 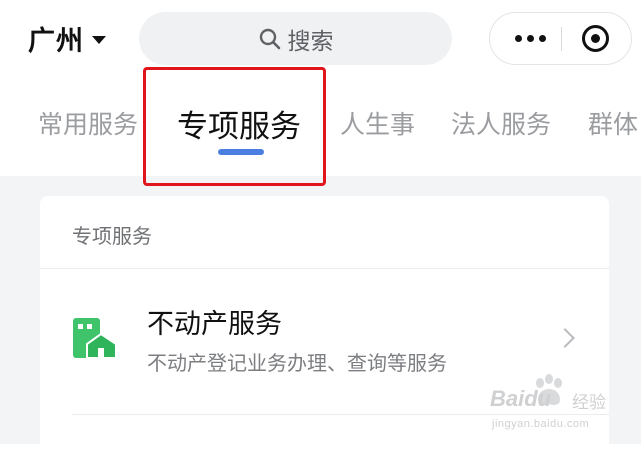 I want to click on capsule-divider, so click(x=561, y=39).